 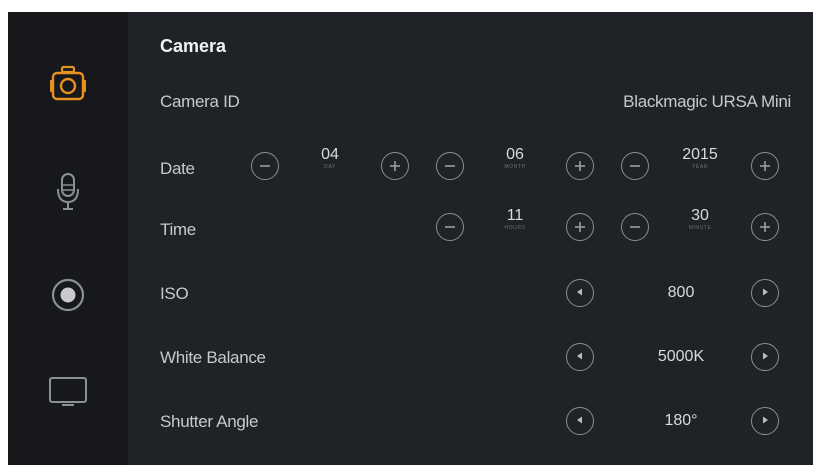 I want to click on shutter-angle-value: 180°, so click(x=681, y=420).